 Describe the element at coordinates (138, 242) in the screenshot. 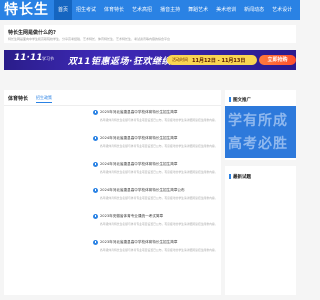

I see `news-title: 2023年河北省唐县高中学校体育特长生招生简章` at that location.